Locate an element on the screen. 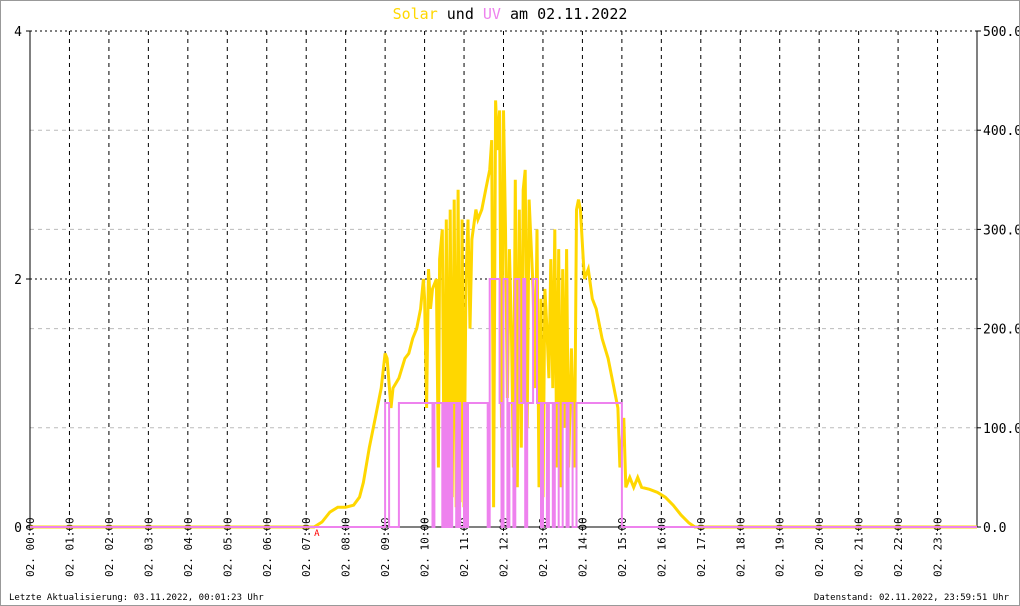  right-tick-label: 300.0 is located at coordinates (1001, 230).